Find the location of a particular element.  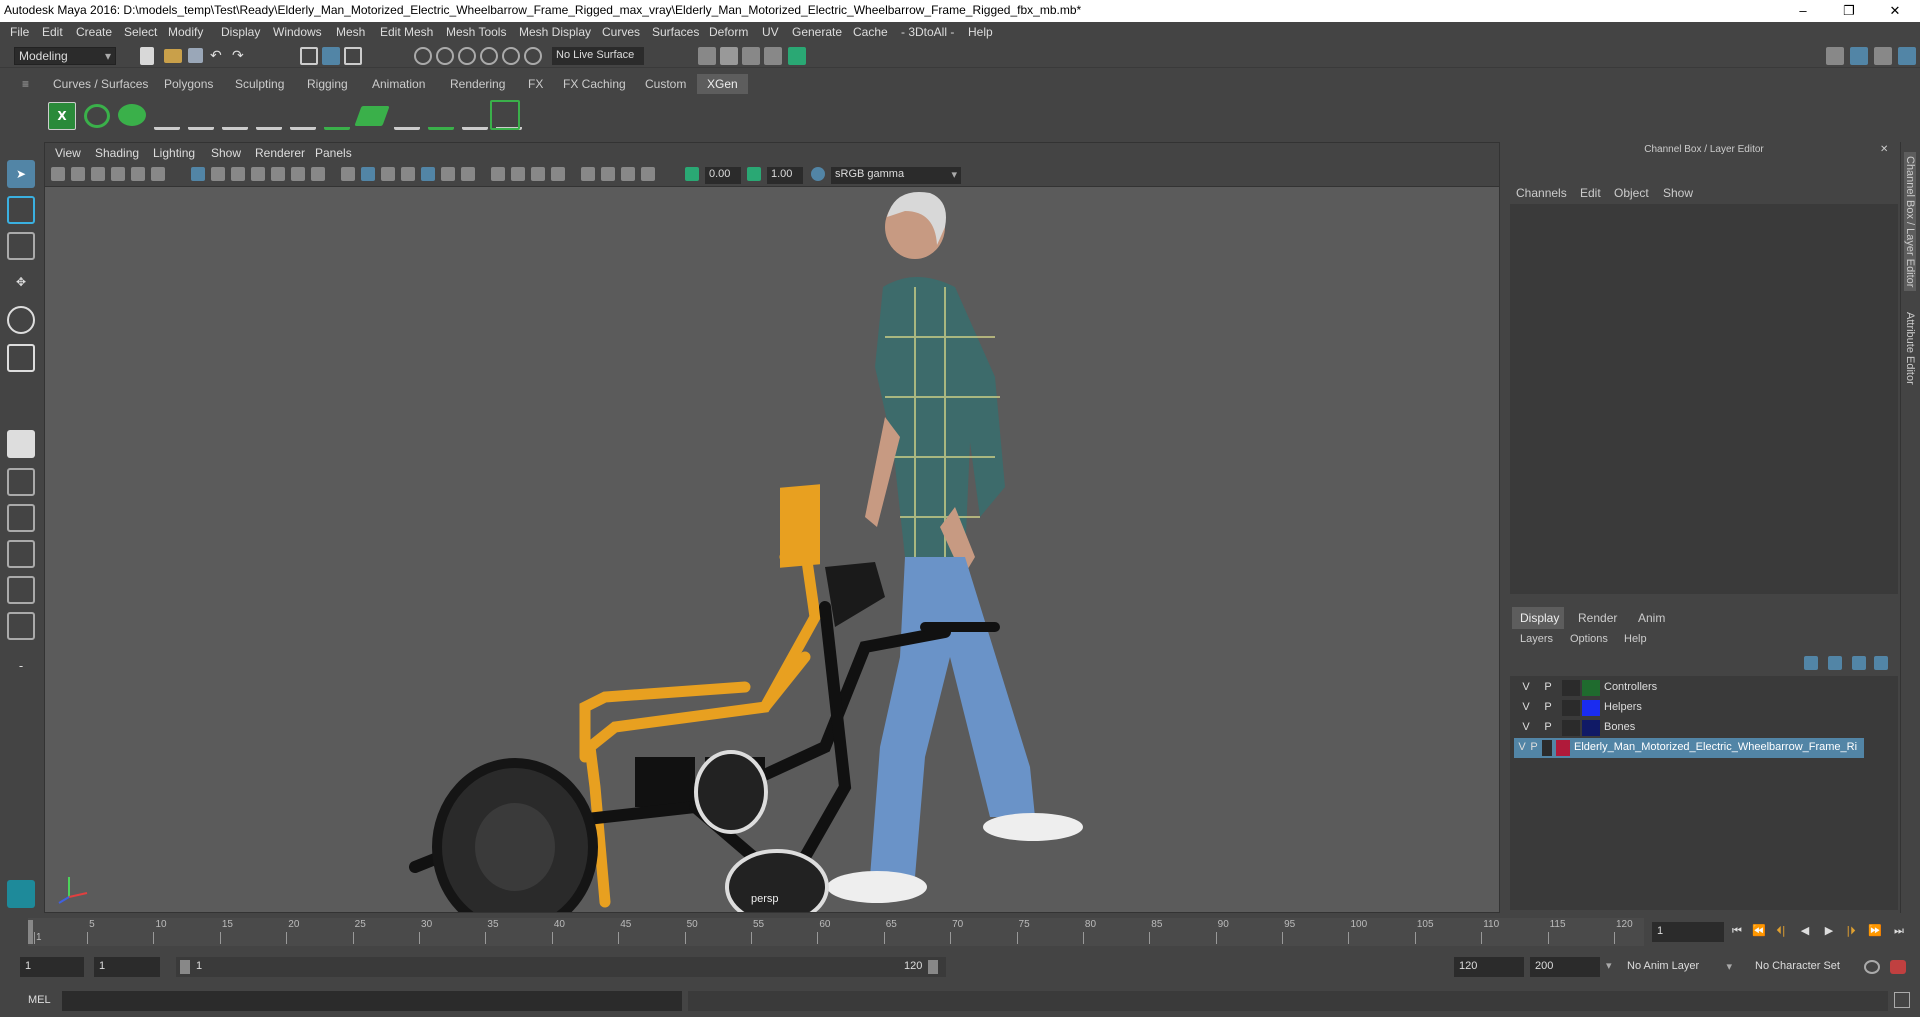

bookmark-icon is located at coordinates (98, 174).